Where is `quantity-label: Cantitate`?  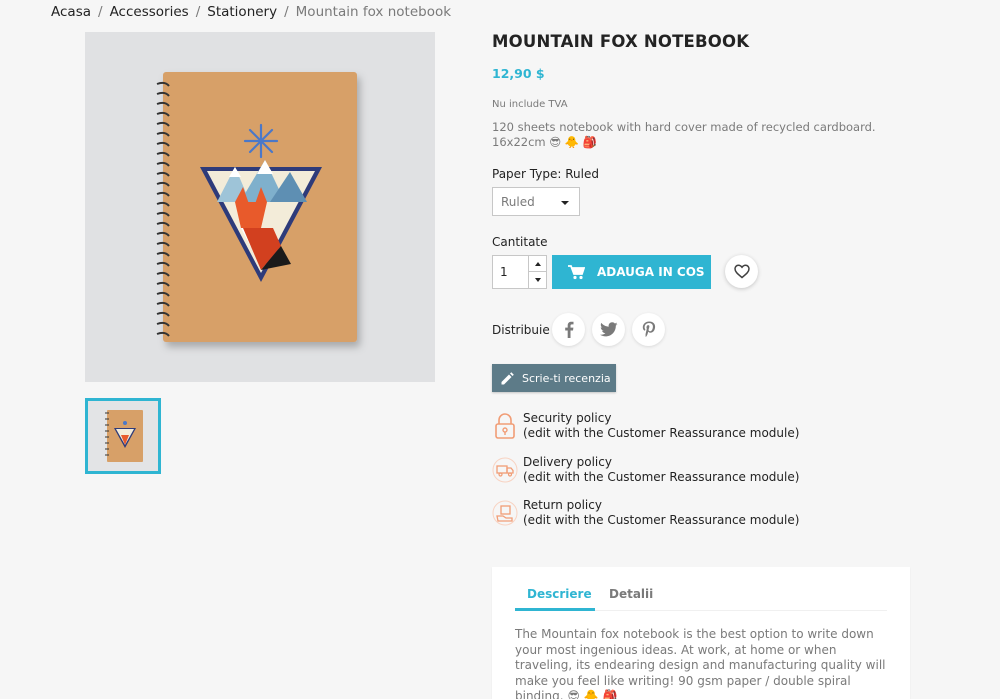
quantity-label: Cantitate is located at coordinates (520, 242).